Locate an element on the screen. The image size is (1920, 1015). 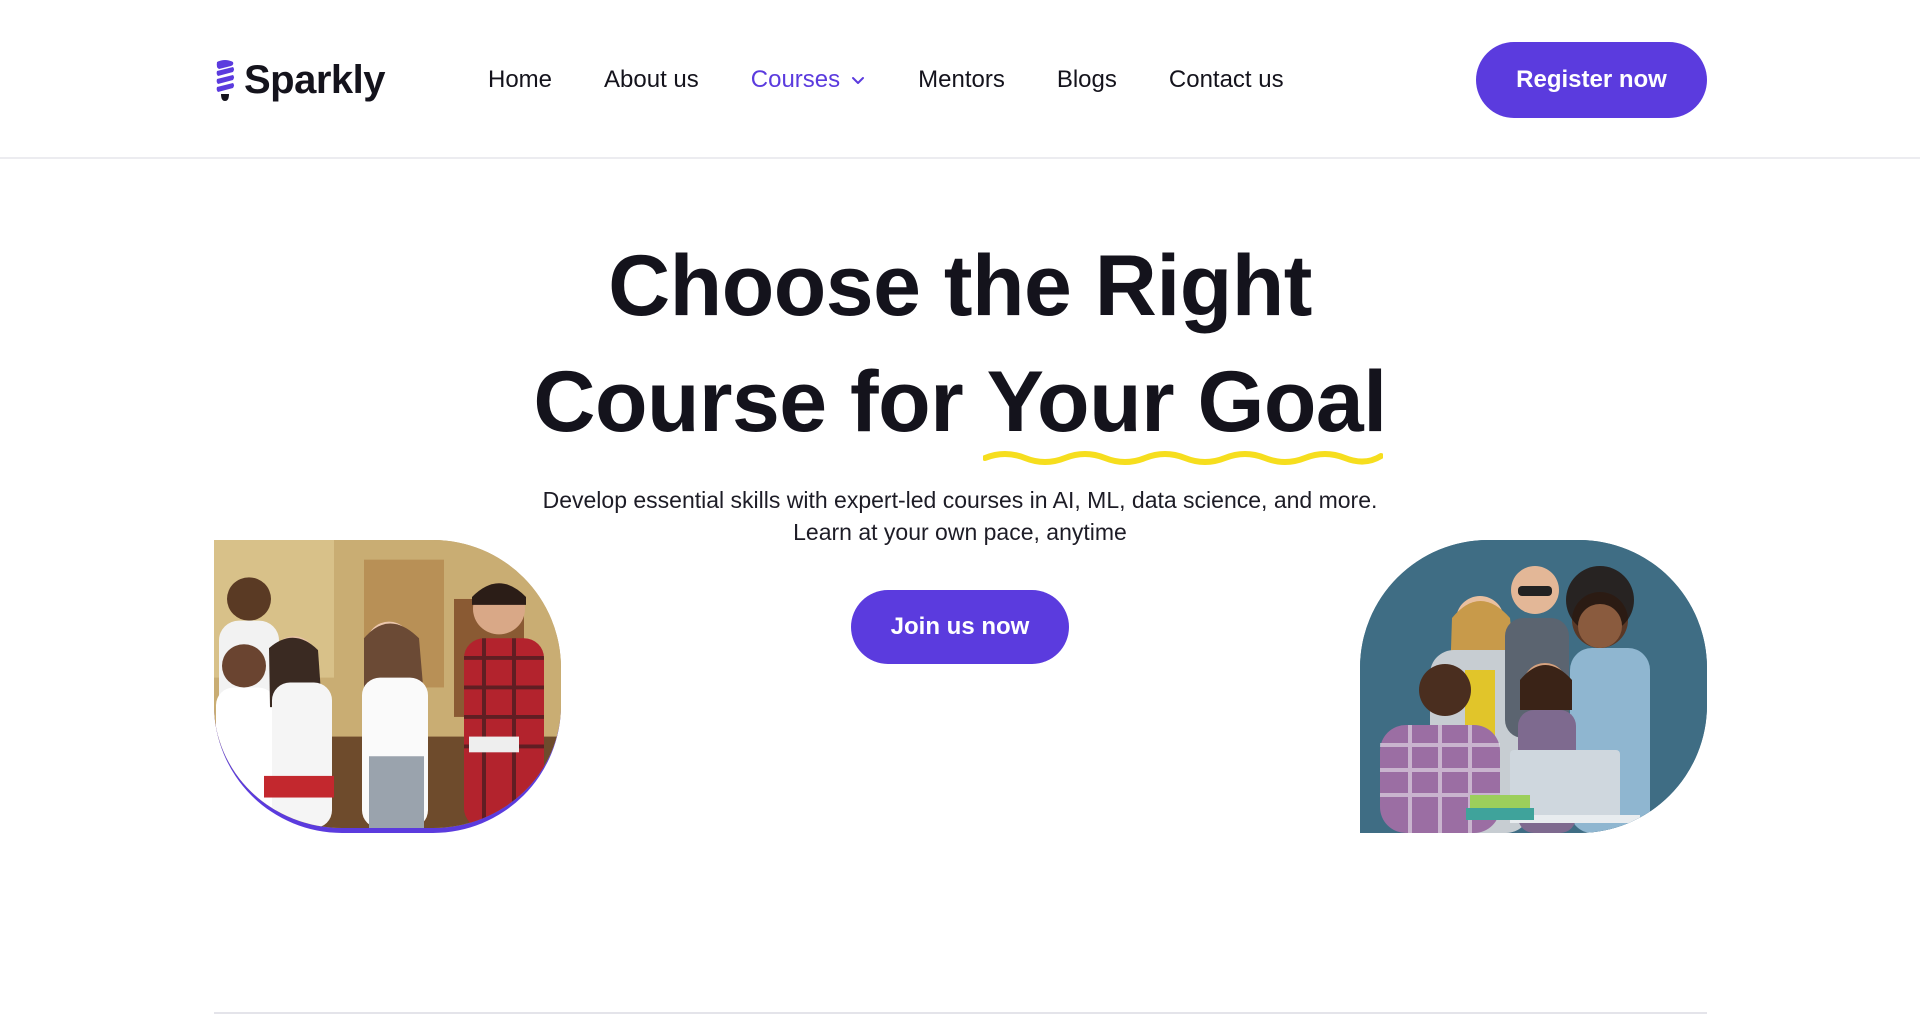
nav-item-courses: Courses is located at coordinates (808, 80).